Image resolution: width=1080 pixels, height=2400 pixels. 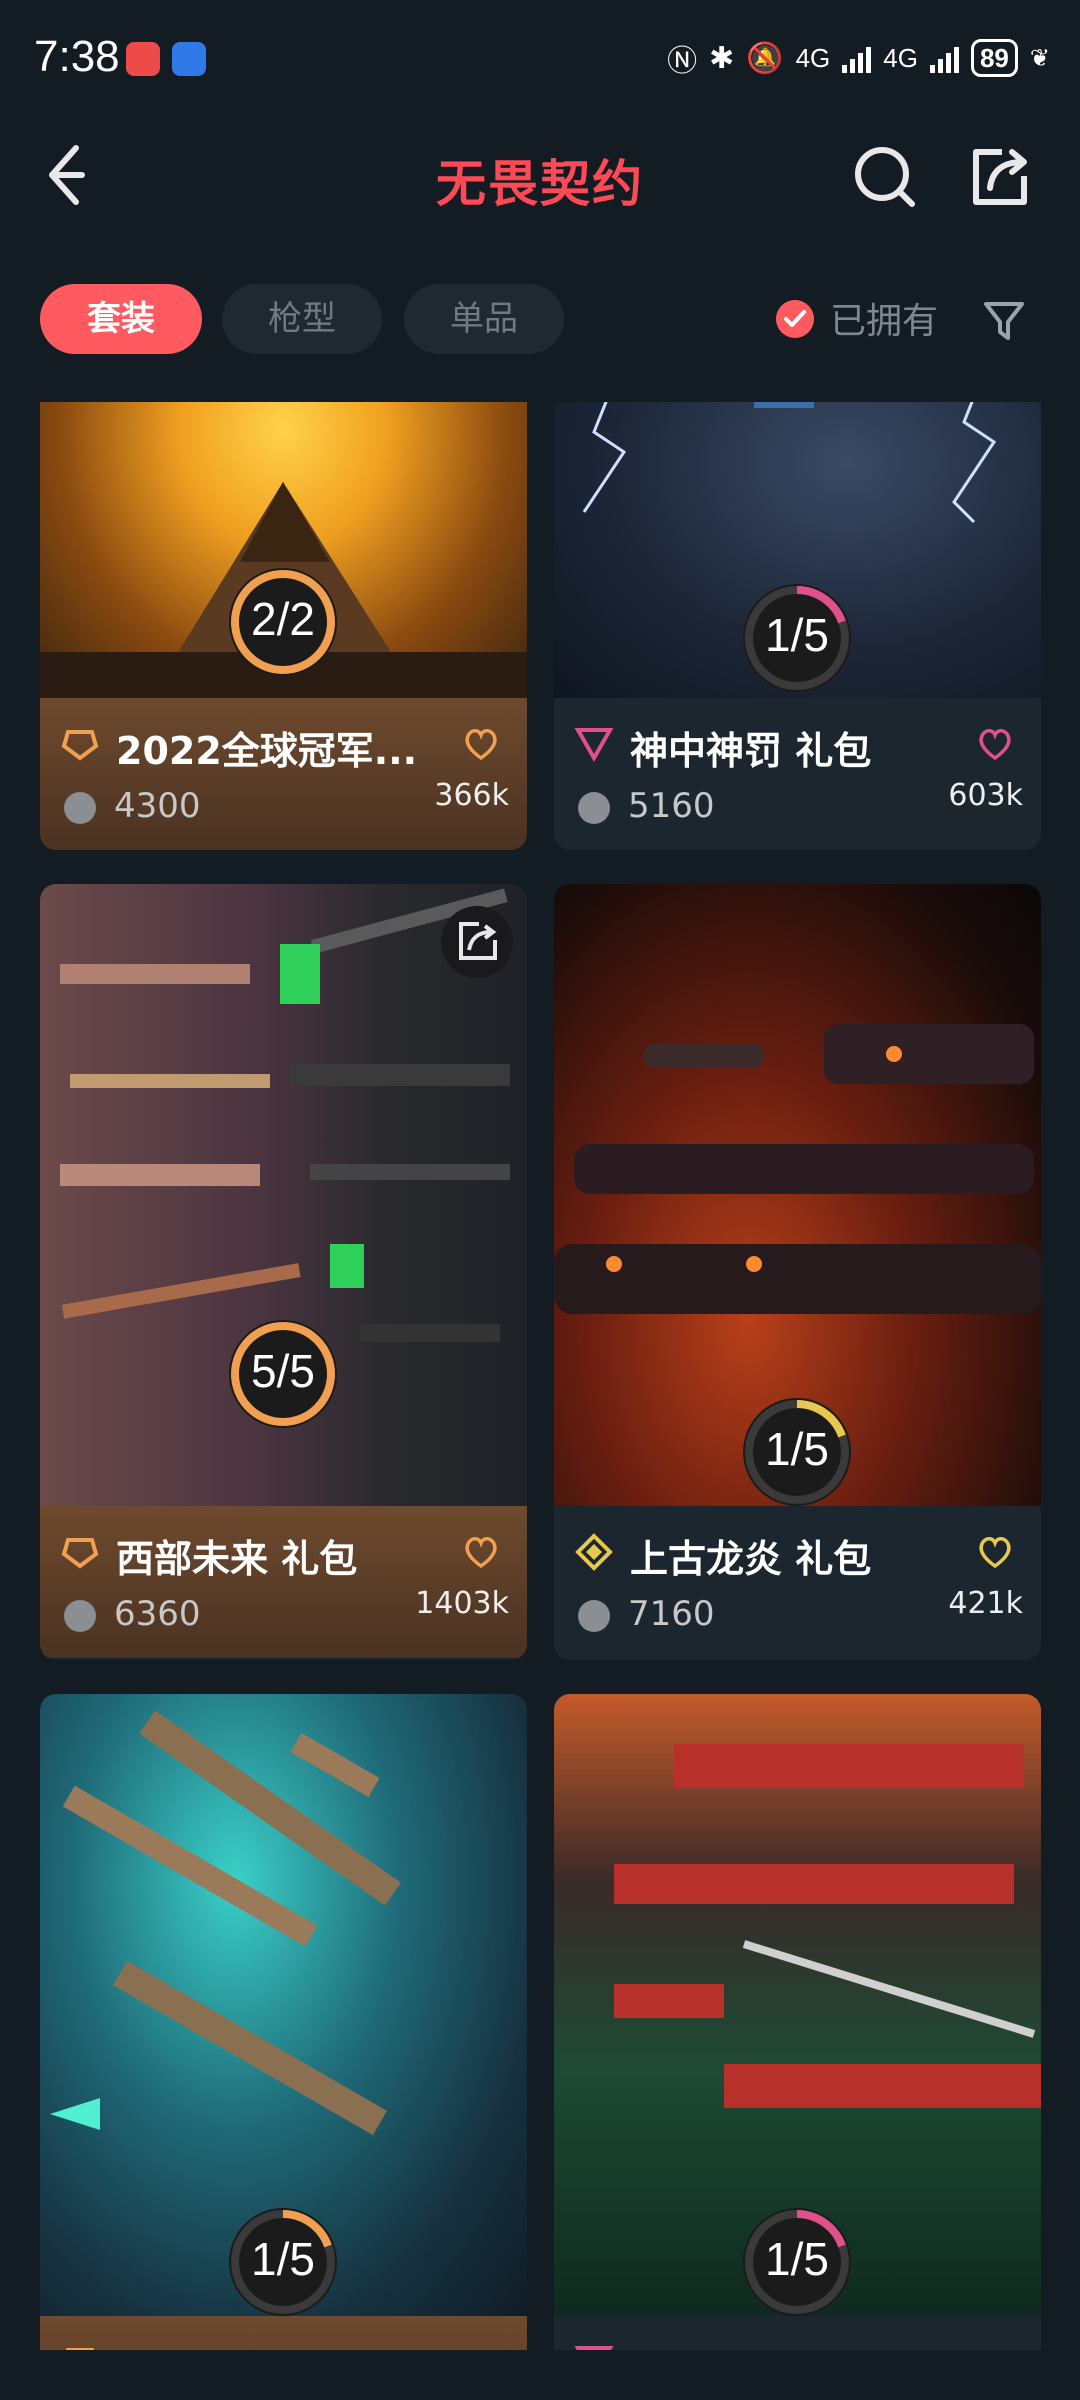 What do you see at coordinates (540, 59) in the screenshot?
I see `status-bar: 7:38 Ⓝ ✱ 🔕 4G 4G 89 ❦` at bounding box center [540, 59].